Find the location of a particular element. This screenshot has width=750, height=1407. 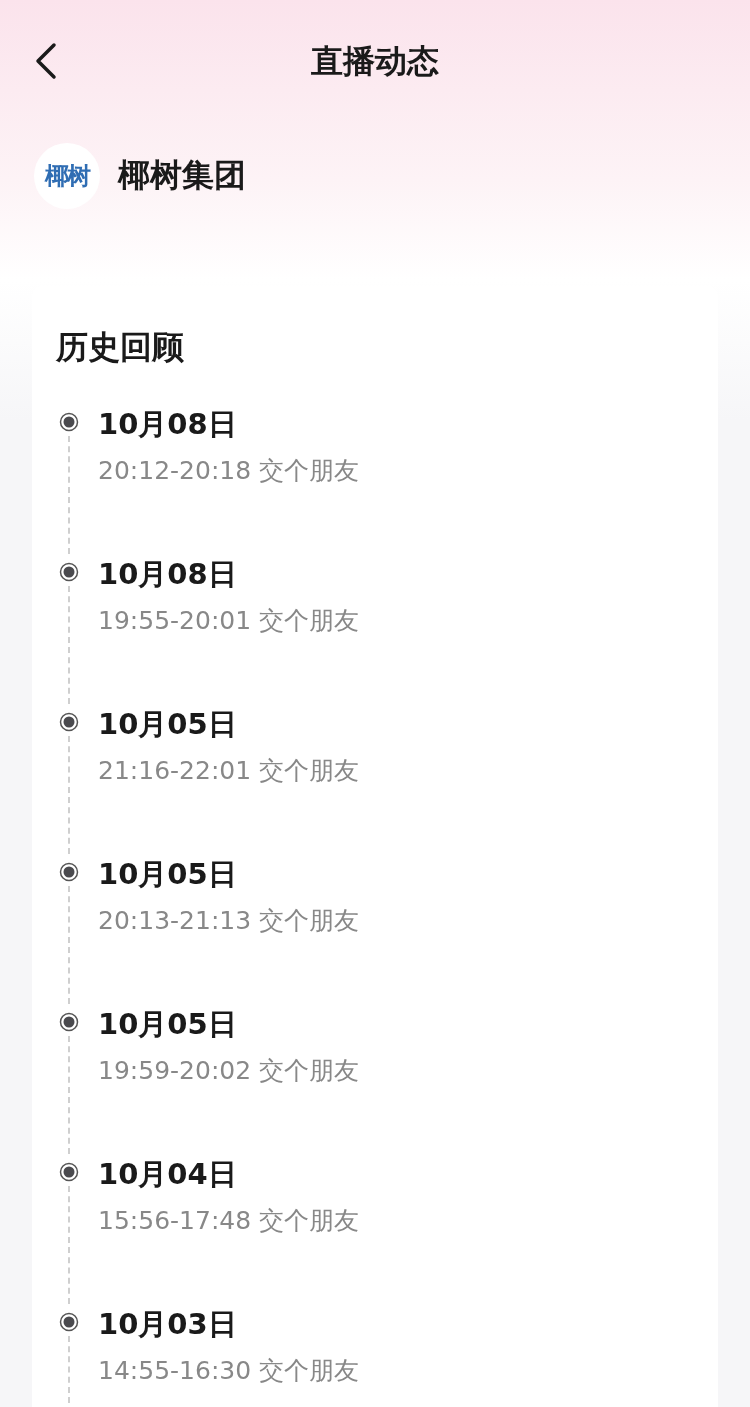

session-detail: 20:12-20:18 交个朋友 is located at coordinates (229, 471).